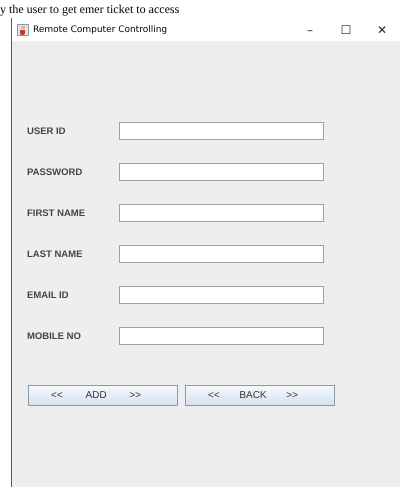 The height and width of the screenshot is (487, 400). Describe the element at coordinates (47, 131) in the screenshot. I see `field-label: USER ID` at that location.